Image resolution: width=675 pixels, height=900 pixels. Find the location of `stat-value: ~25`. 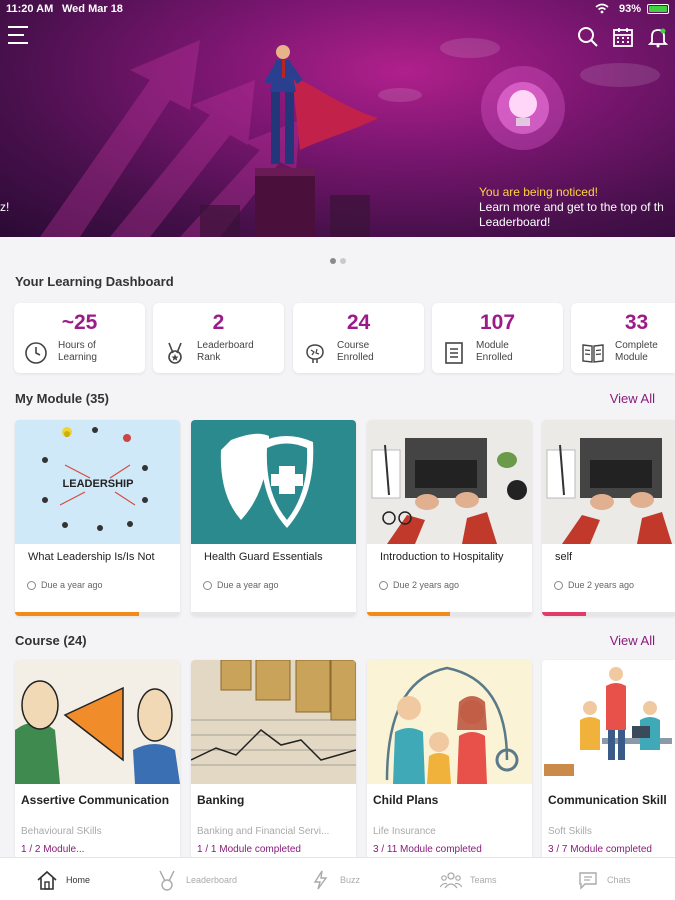

stat-value: ~25 is located at coordinates (79, 322).